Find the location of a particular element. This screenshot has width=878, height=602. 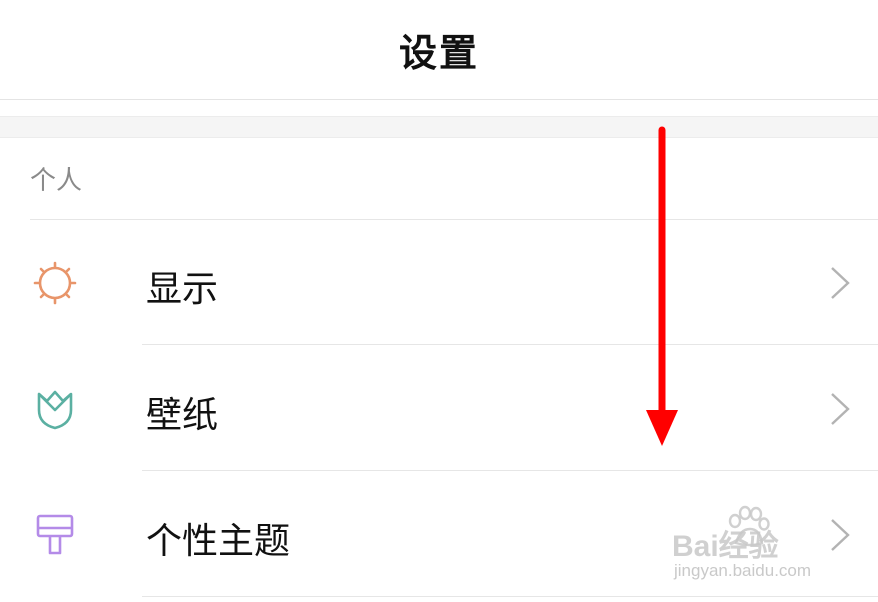

scroll-down-arrow-annotation is located at coordinates (662, 286).